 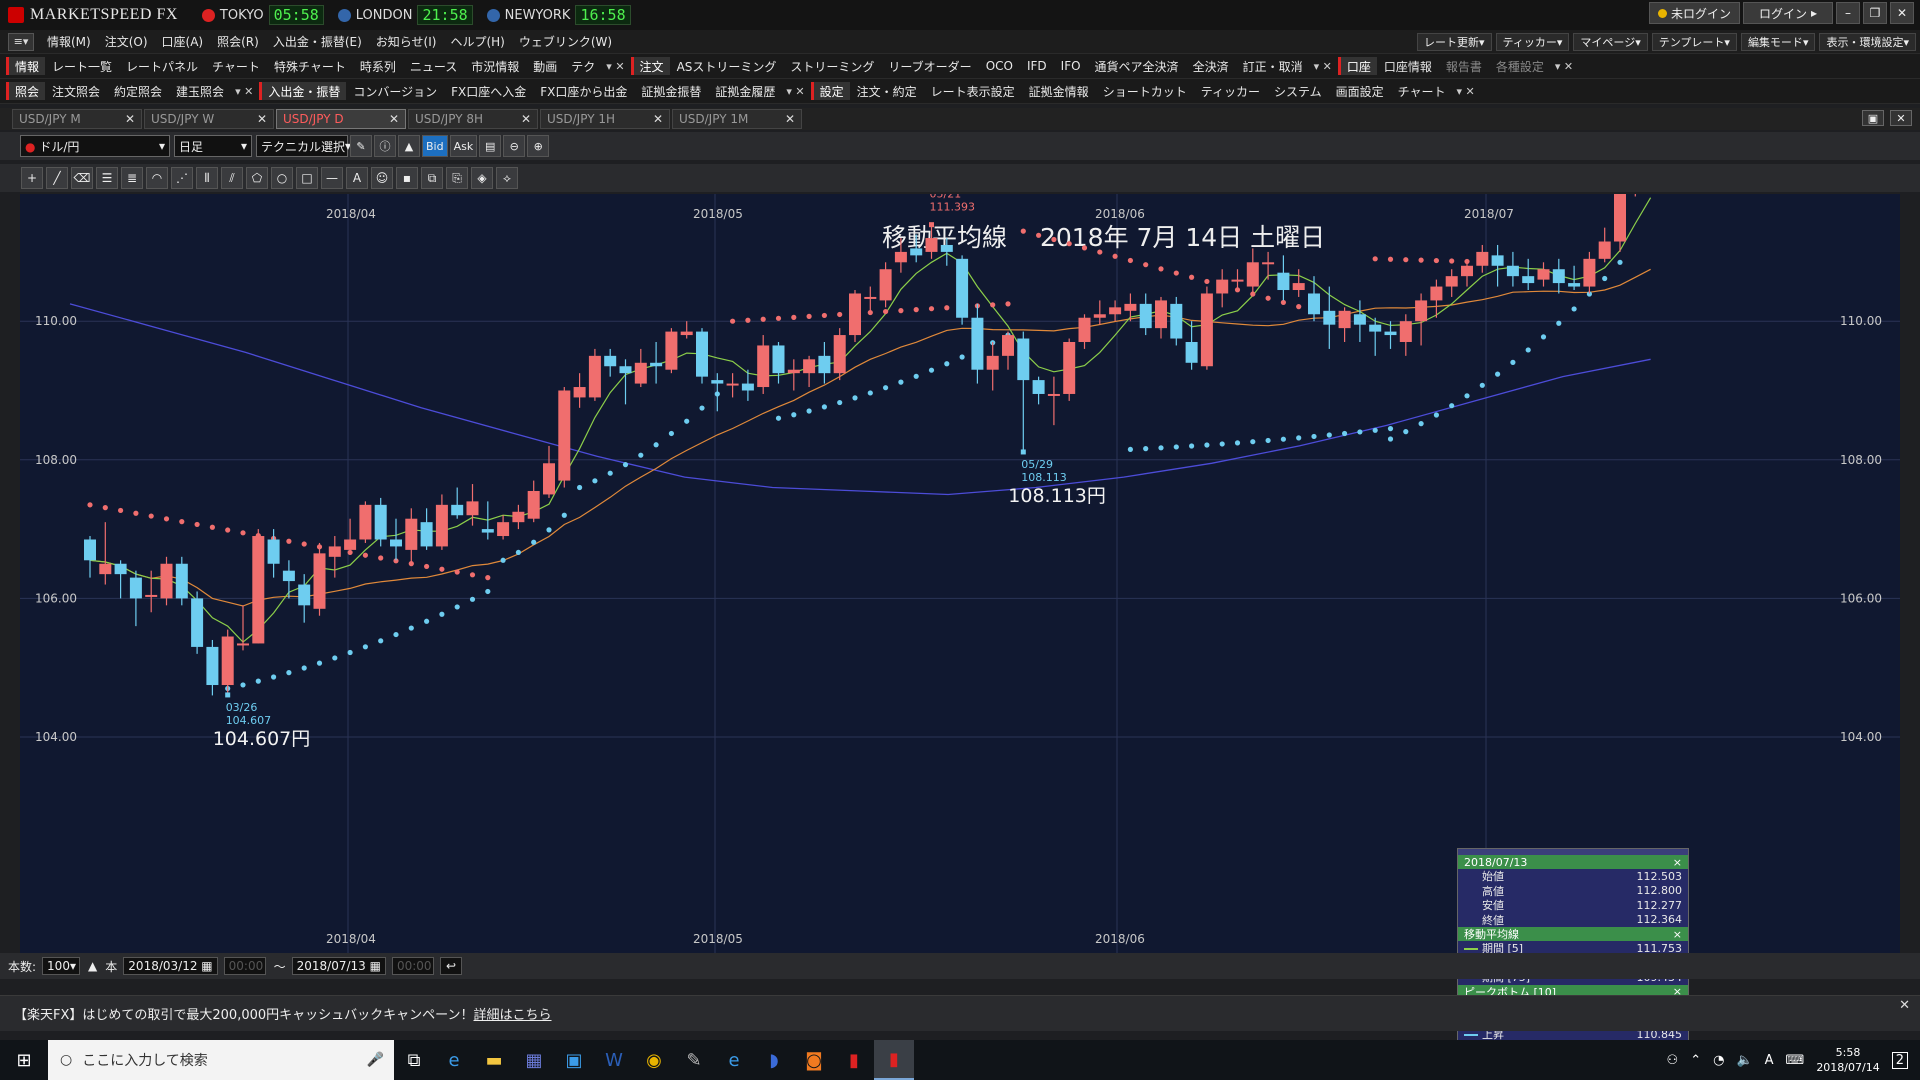 What do you see at coordinates (232, 178) in the screenshot?
I see `channel-icon: ⫽` at bounding box center [232, 178].